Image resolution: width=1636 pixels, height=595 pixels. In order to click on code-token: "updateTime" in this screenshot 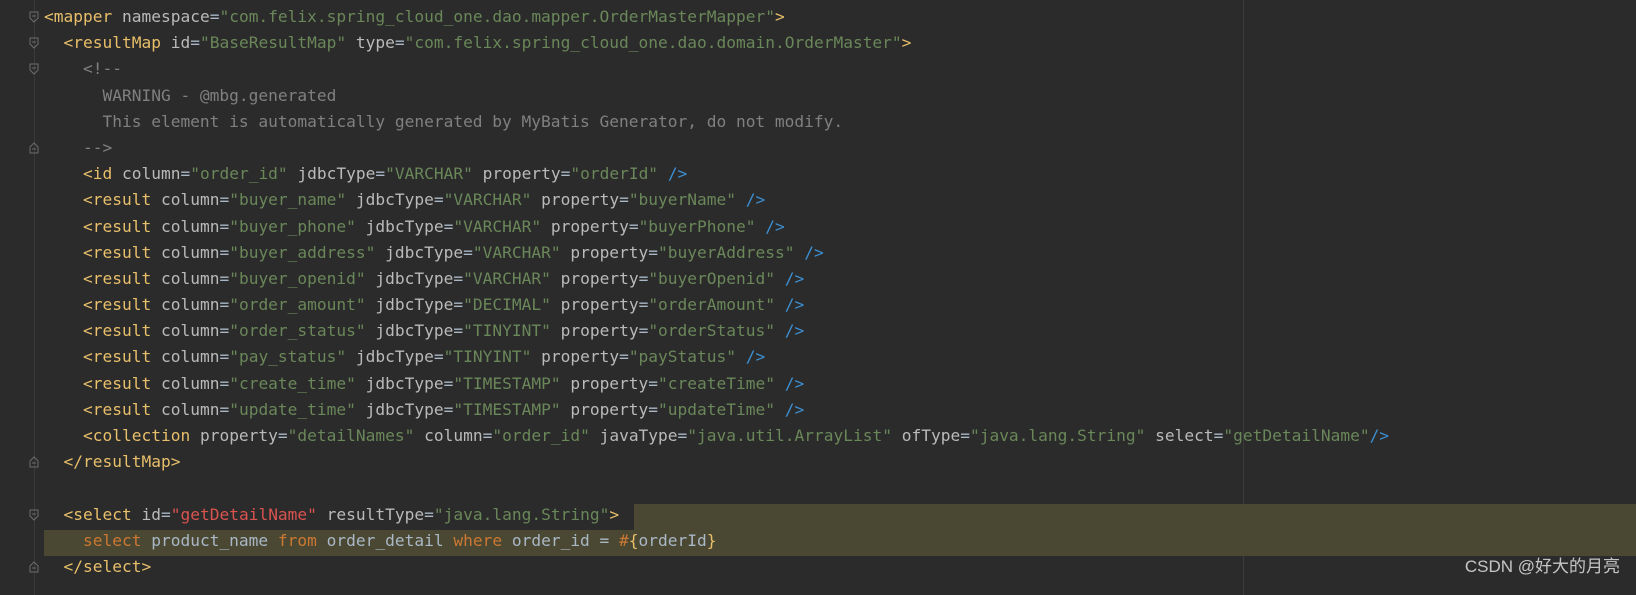, I will do `click(716, 409)`.